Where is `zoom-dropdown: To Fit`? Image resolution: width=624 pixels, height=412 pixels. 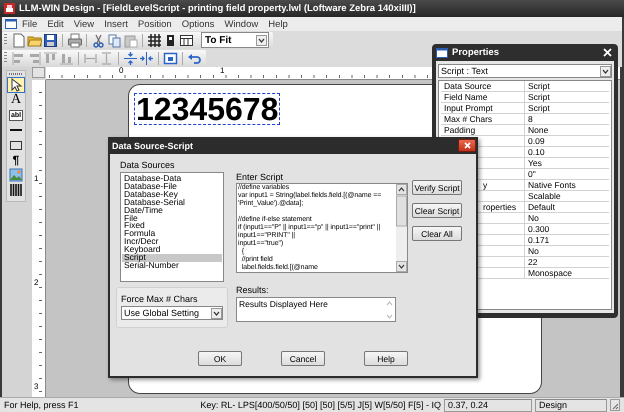
zoom-dropdown: To Fit is located at coordinates (235, 40).